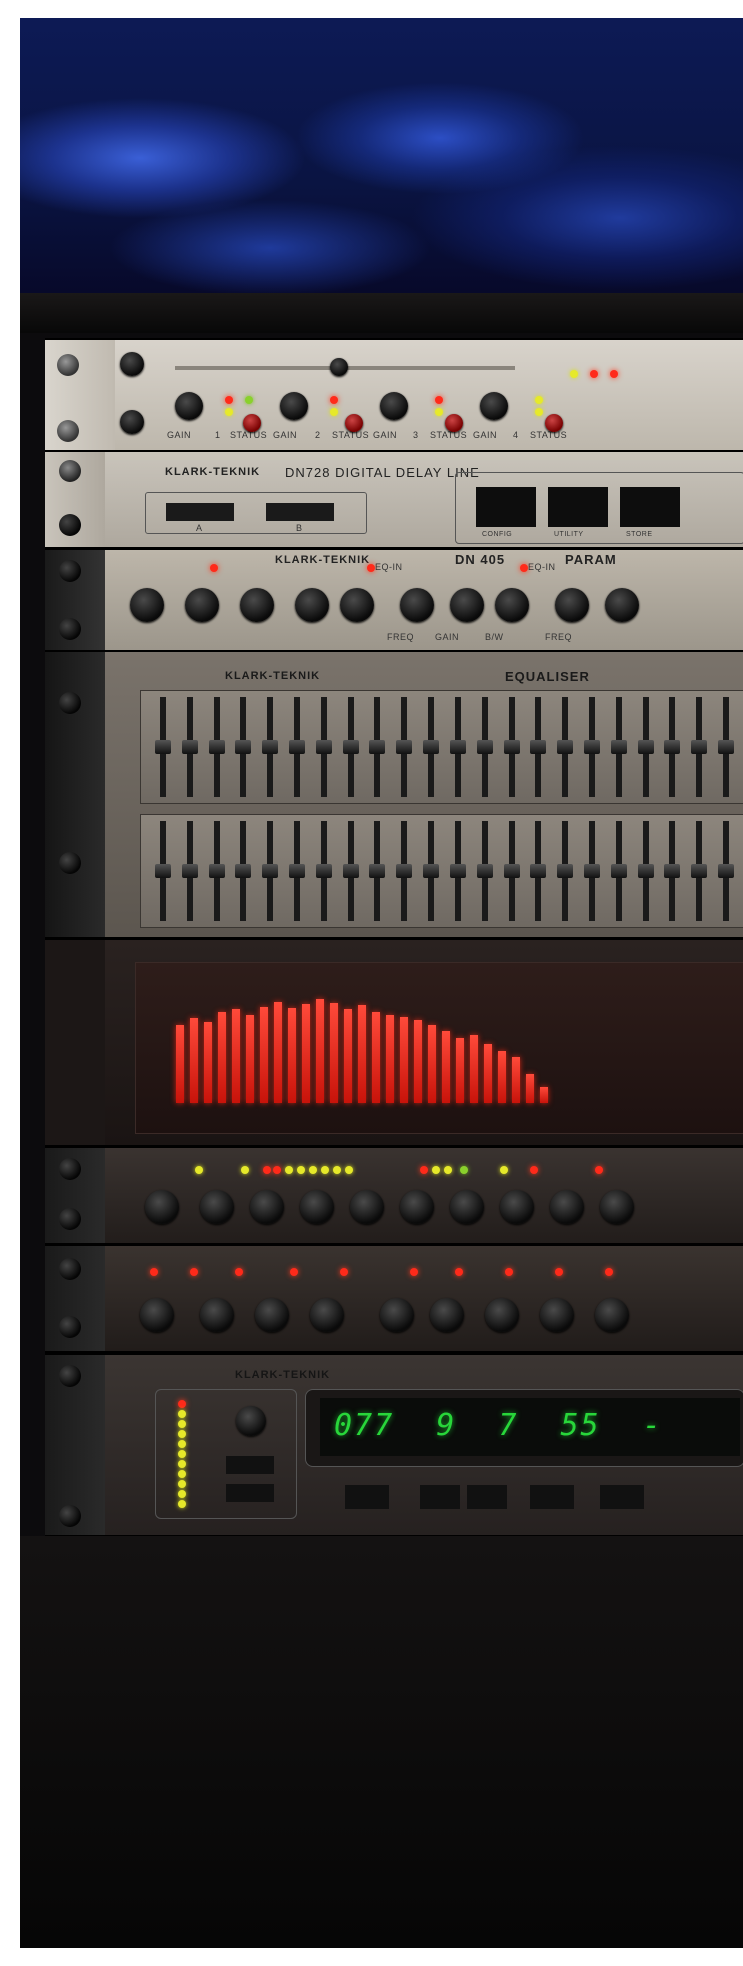  I want to click on store-button, so click(650, 507).